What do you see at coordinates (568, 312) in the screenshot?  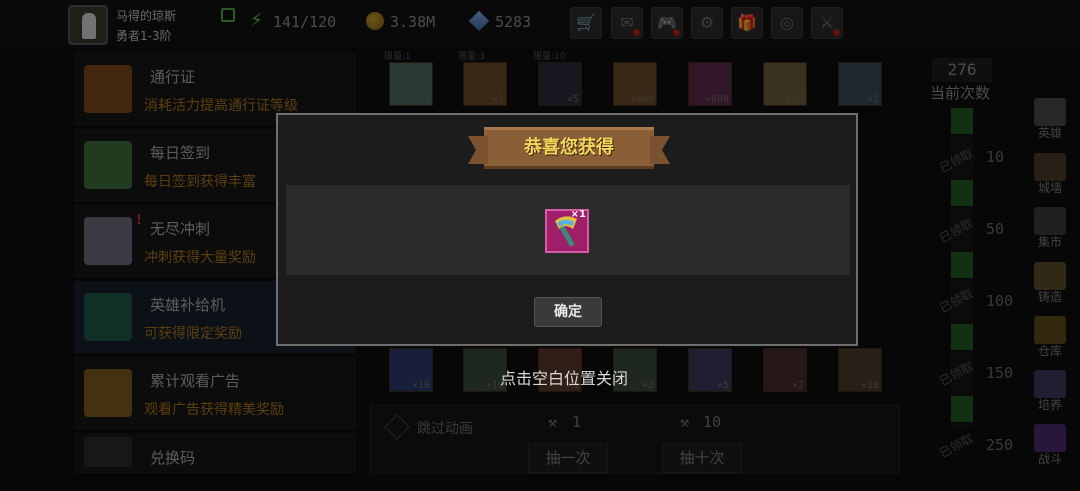 I see `confirm-button: 确定` at bounding box center [568, 312].